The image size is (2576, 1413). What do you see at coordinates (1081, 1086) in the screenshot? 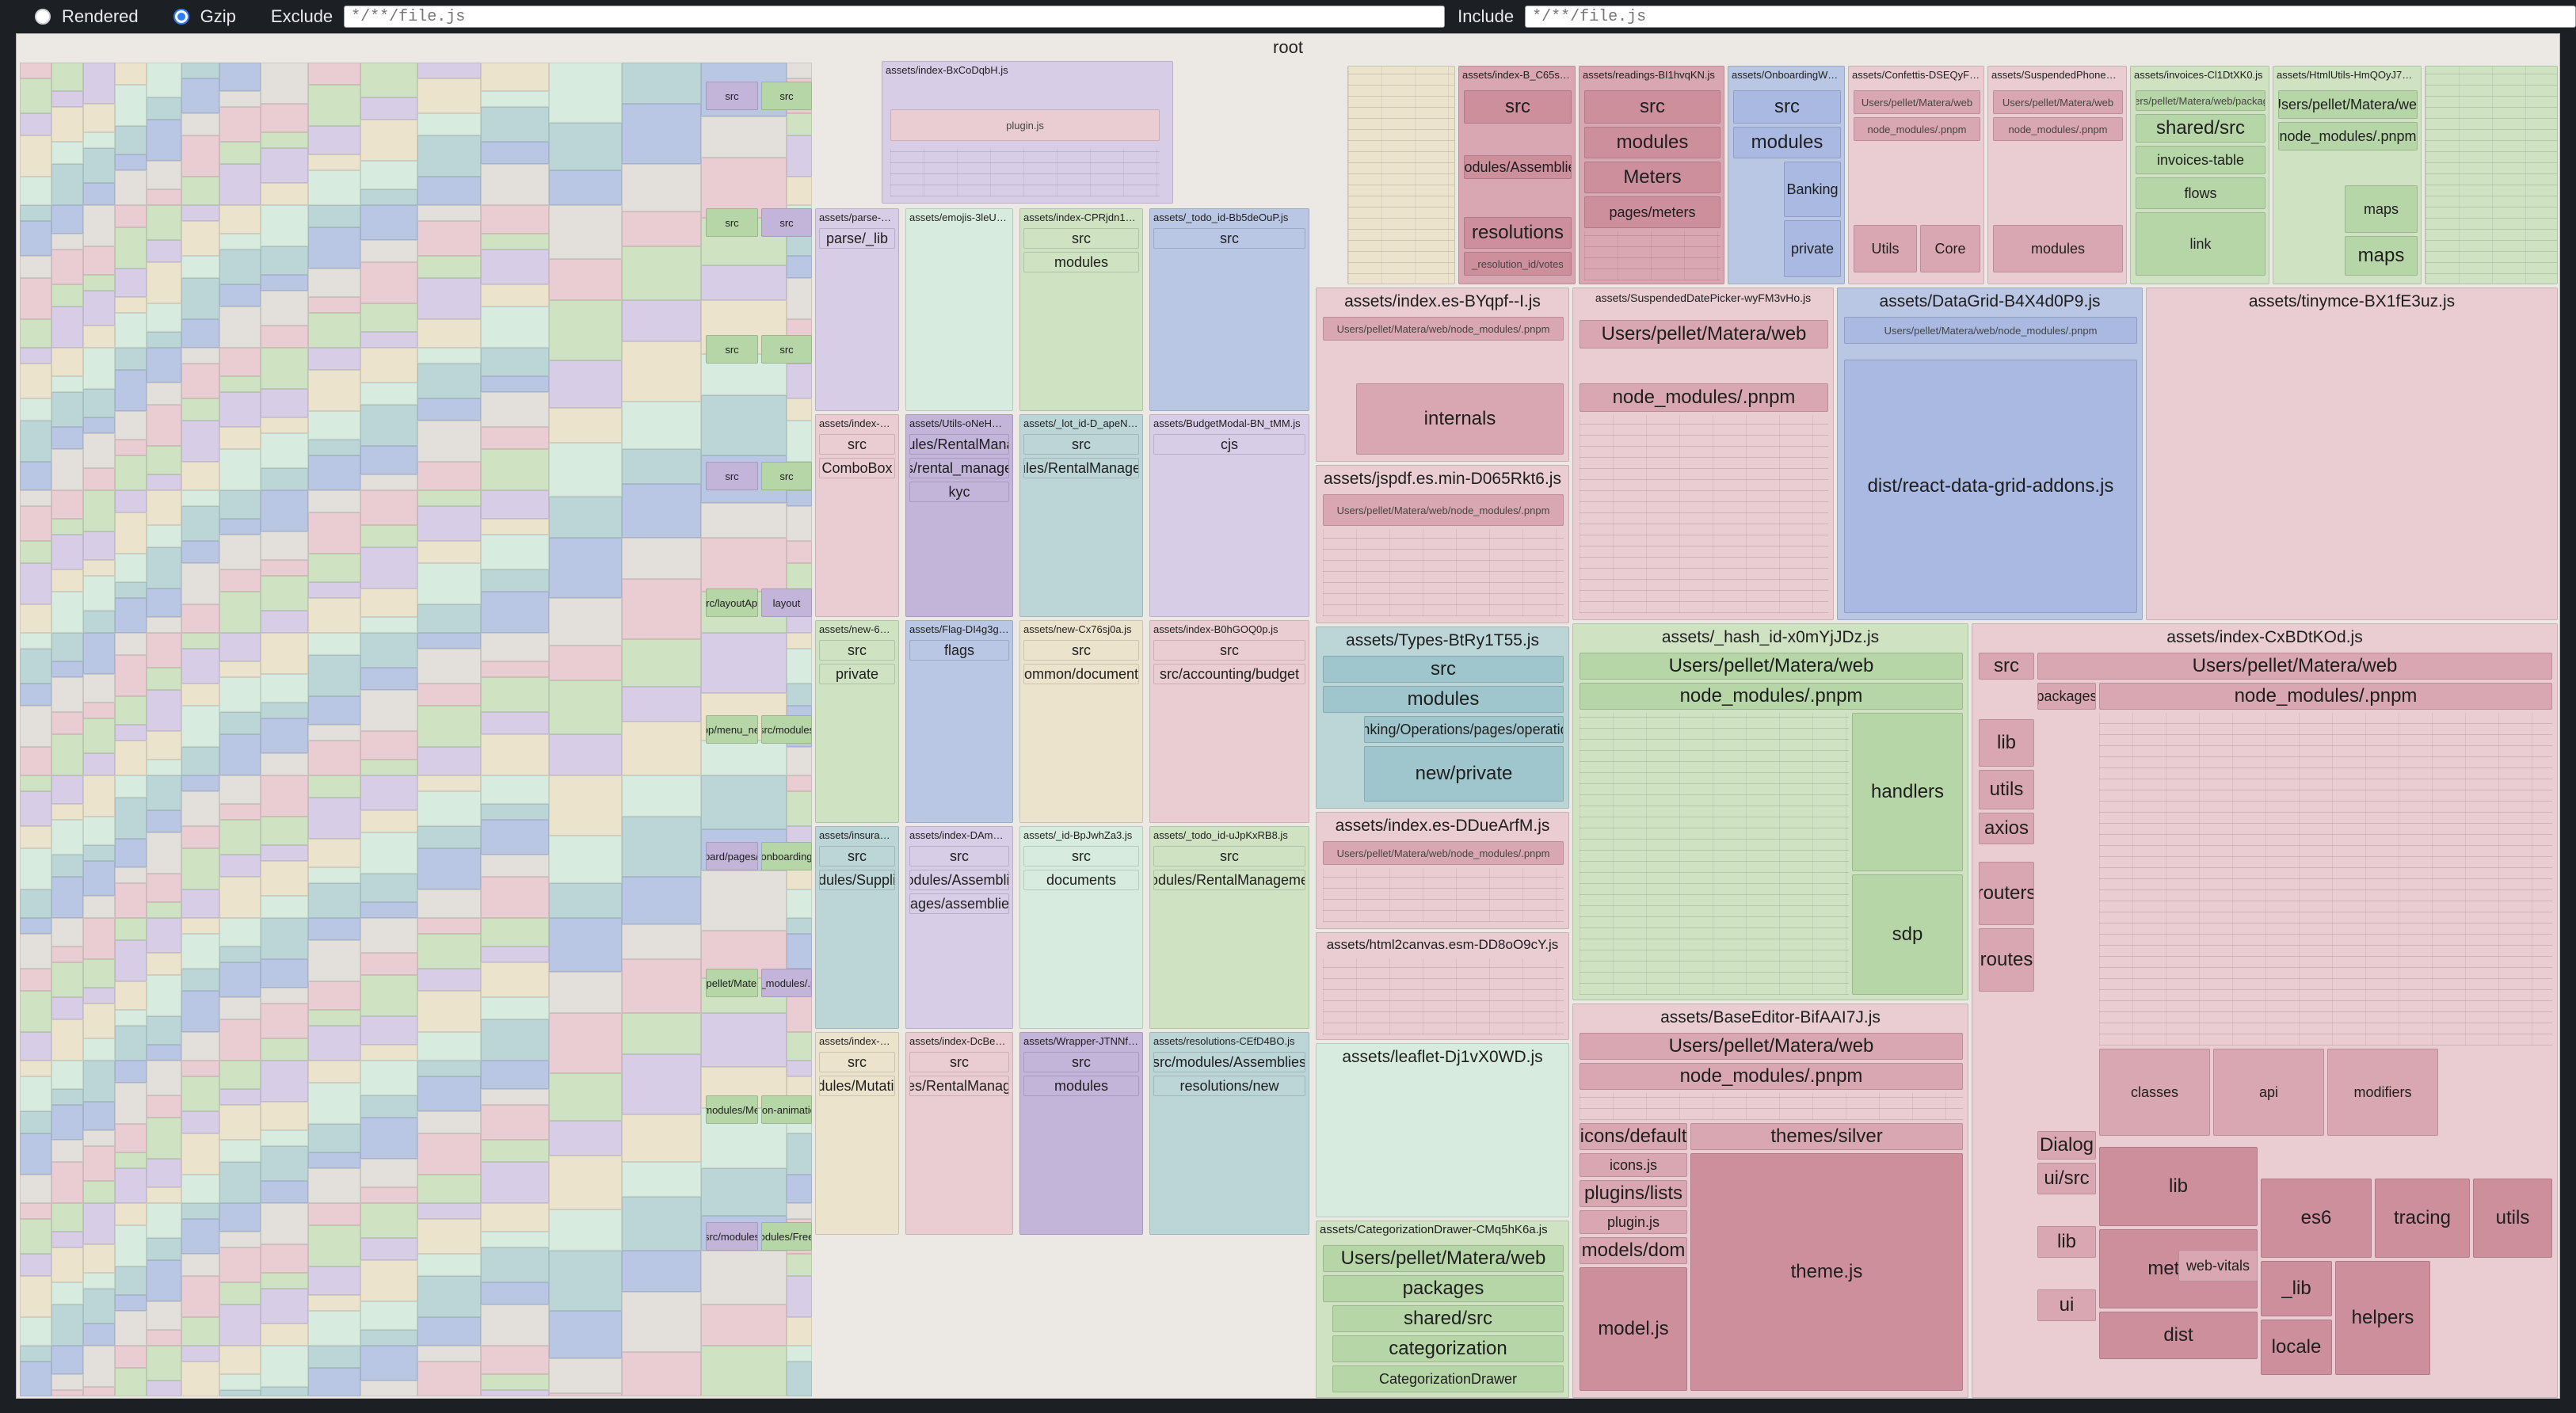
I see `module-cell: modules` at bounding box center [1081, 1086].